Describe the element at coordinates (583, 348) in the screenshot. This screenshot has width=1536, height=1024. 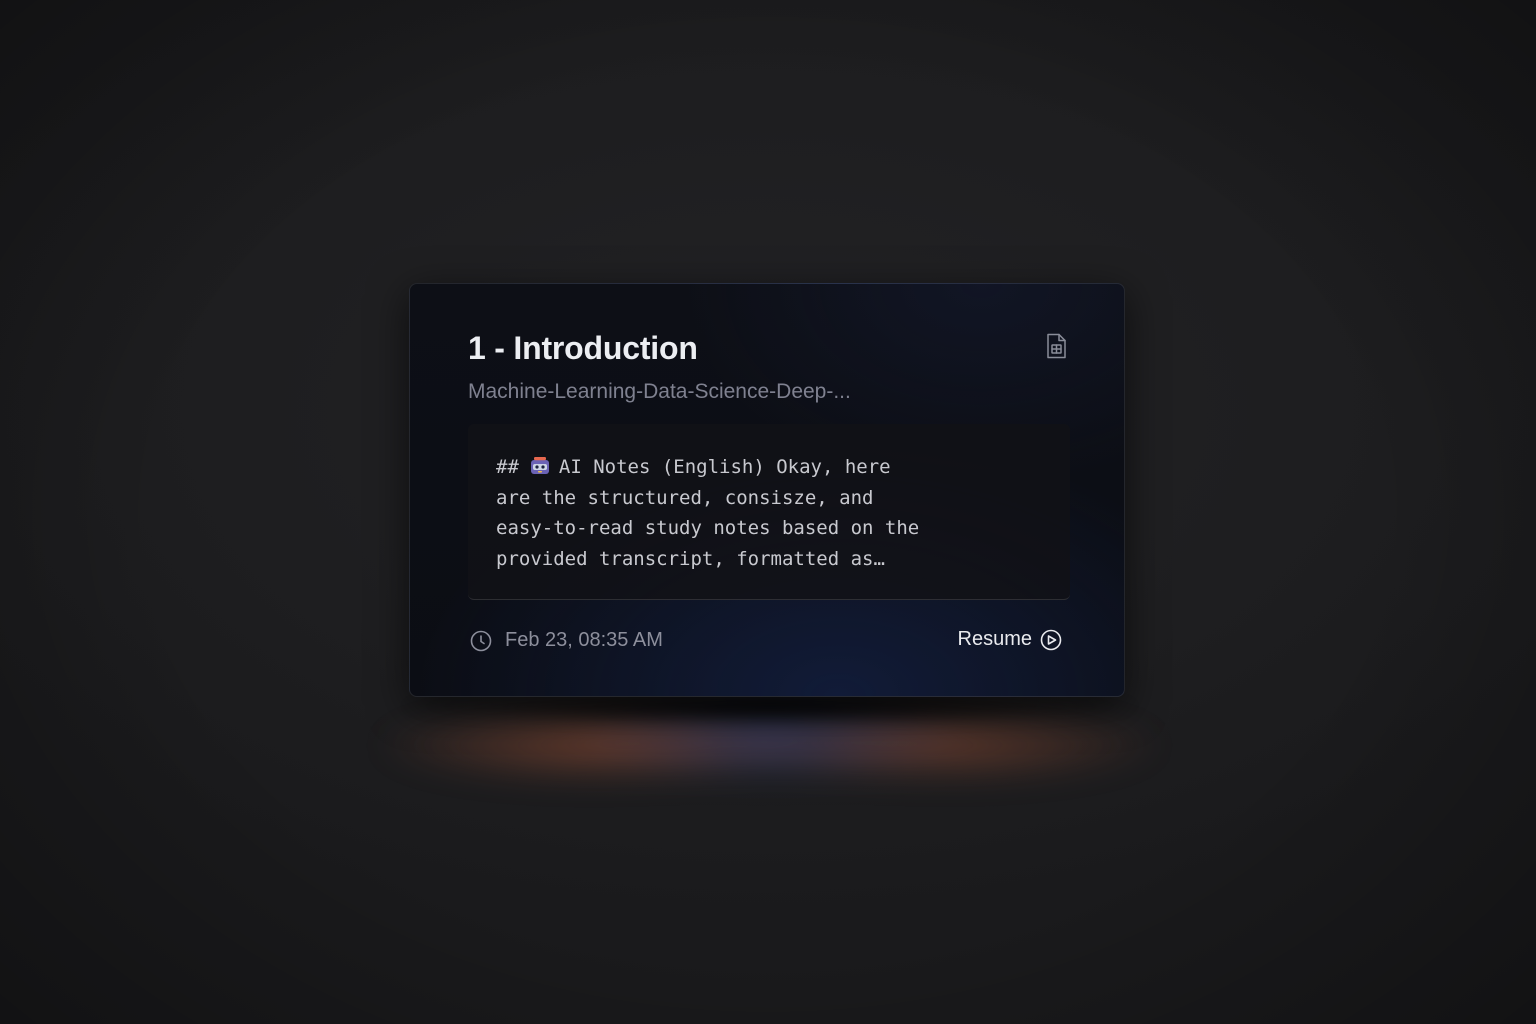
I see `card-title: 1 - Introduction` at that location.